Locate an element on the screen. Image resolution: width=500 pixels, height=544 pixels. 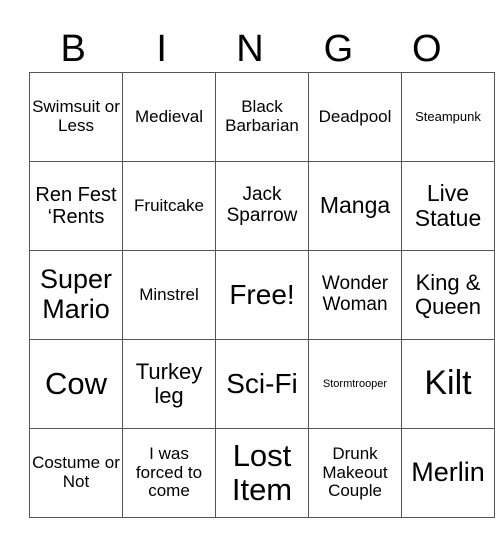
bingo-cell: Ren Fest ‘Rents is located at coordinates (76, 206).